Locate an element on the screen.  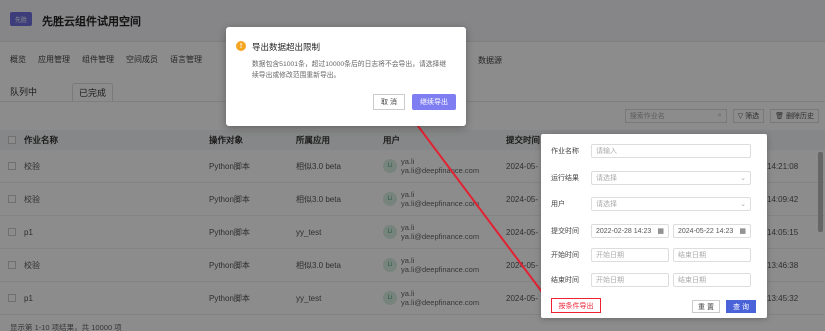
end-from-placeholder: 开始日期 is located at coordinates (610, 280).